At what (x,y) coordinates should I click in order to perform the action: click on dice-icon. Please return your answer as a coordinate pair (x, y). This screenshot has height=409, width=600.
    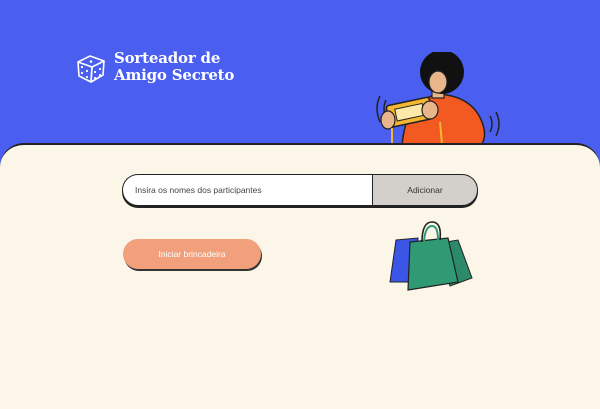
    Looking at the image, I should click on (91, 69).